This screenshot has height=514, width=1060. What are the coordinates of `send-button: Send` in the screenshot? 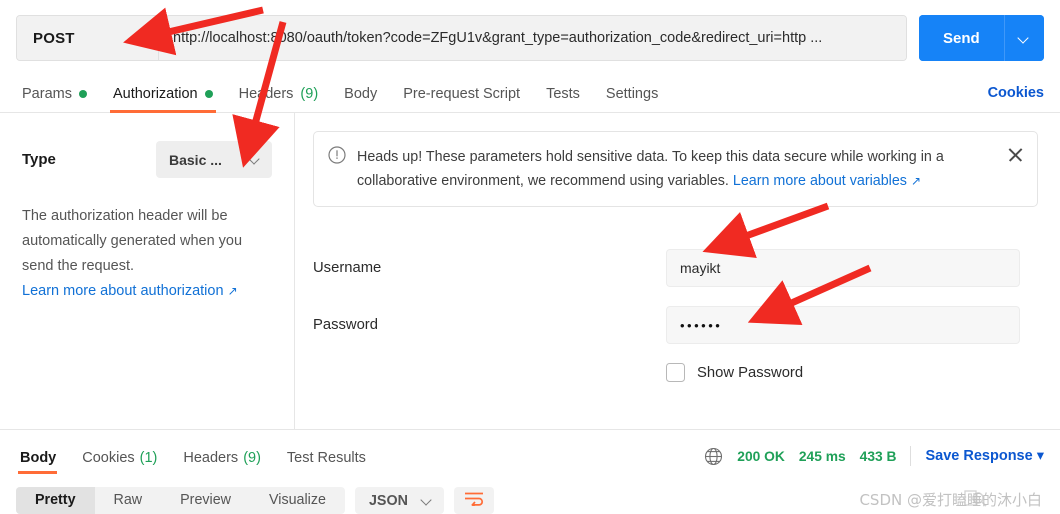 It's located at (961, 38).